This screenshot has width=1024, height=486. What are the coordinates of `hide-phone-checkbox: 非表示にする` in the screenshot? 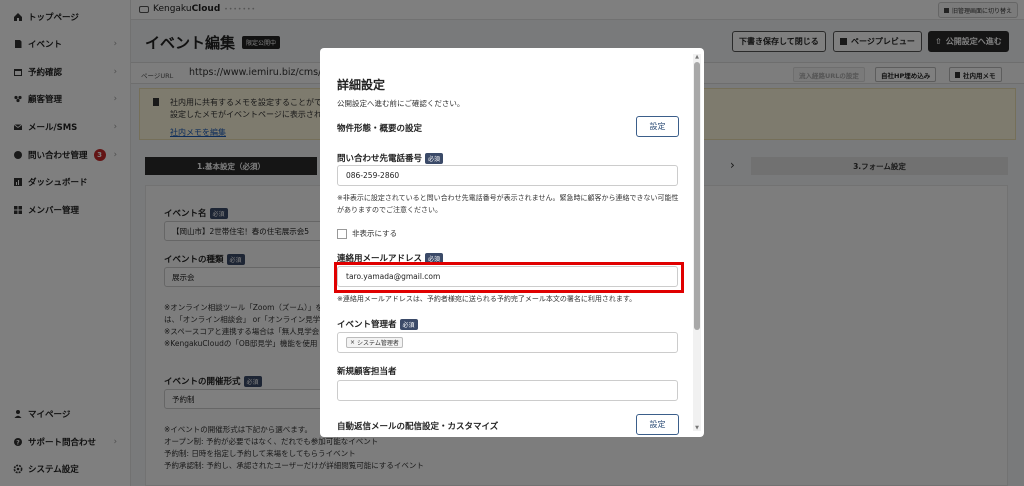 It's located at (367, 233).